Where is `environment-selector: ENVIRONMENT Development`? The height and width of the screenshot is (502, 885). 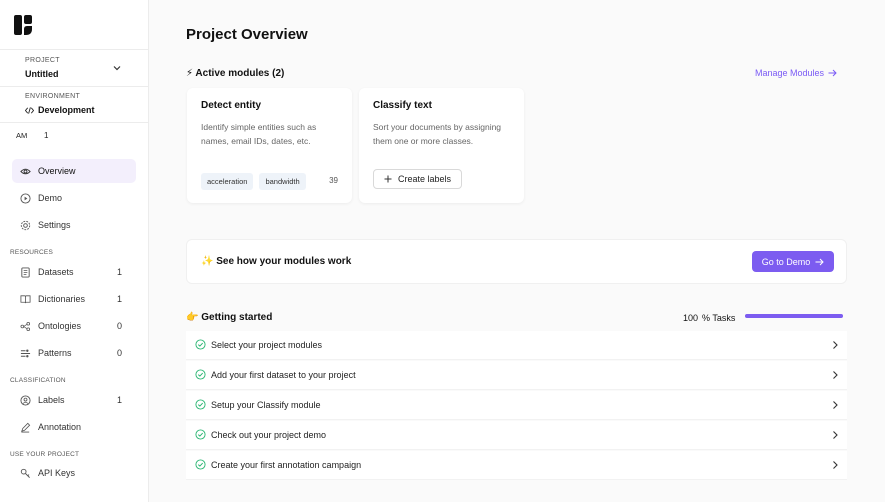 environment-selector: ENVIRONMENT Development is located at coordinates (74, 104).